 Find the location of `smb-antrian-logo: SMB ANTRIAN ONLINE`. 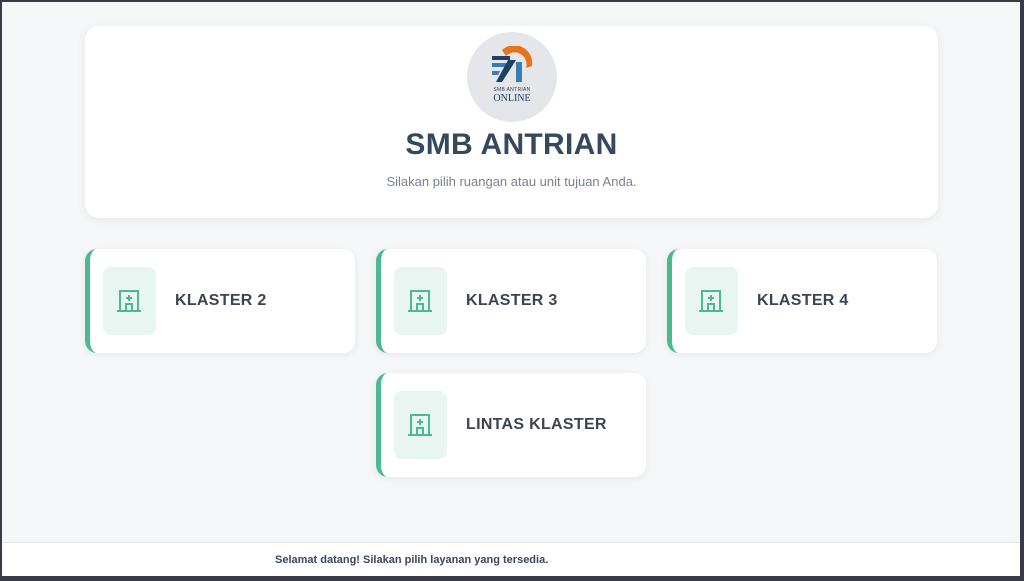

smb-antrian-logo: SMB ANTRIAN ONLINE is located at coordinates (512, 77).